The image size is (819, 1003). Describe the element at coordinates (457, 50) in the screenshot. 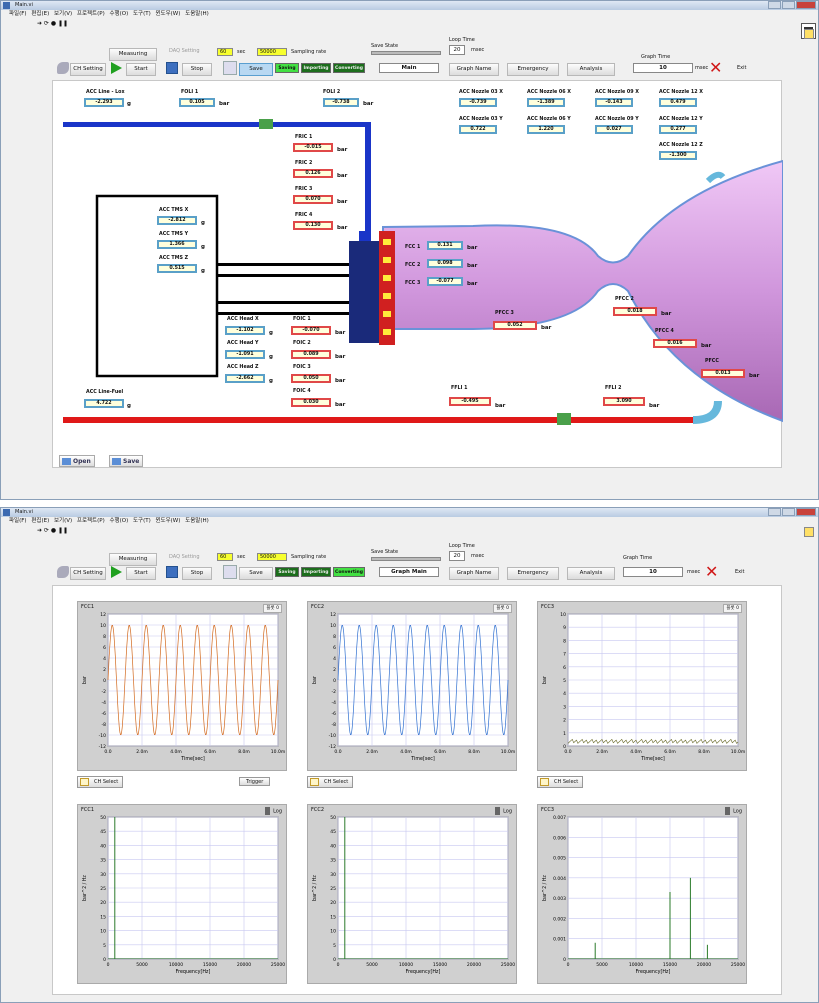

I see `loop-time-value: 20` at that location.